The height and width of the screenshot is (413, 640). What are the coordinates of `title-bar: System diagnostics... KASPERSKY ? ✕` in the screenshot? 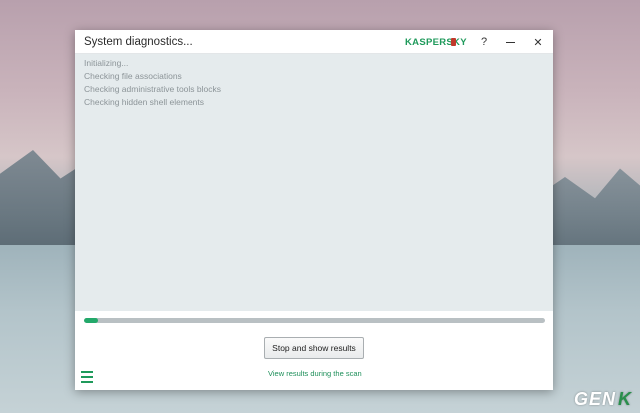 It's located at (314, 42).